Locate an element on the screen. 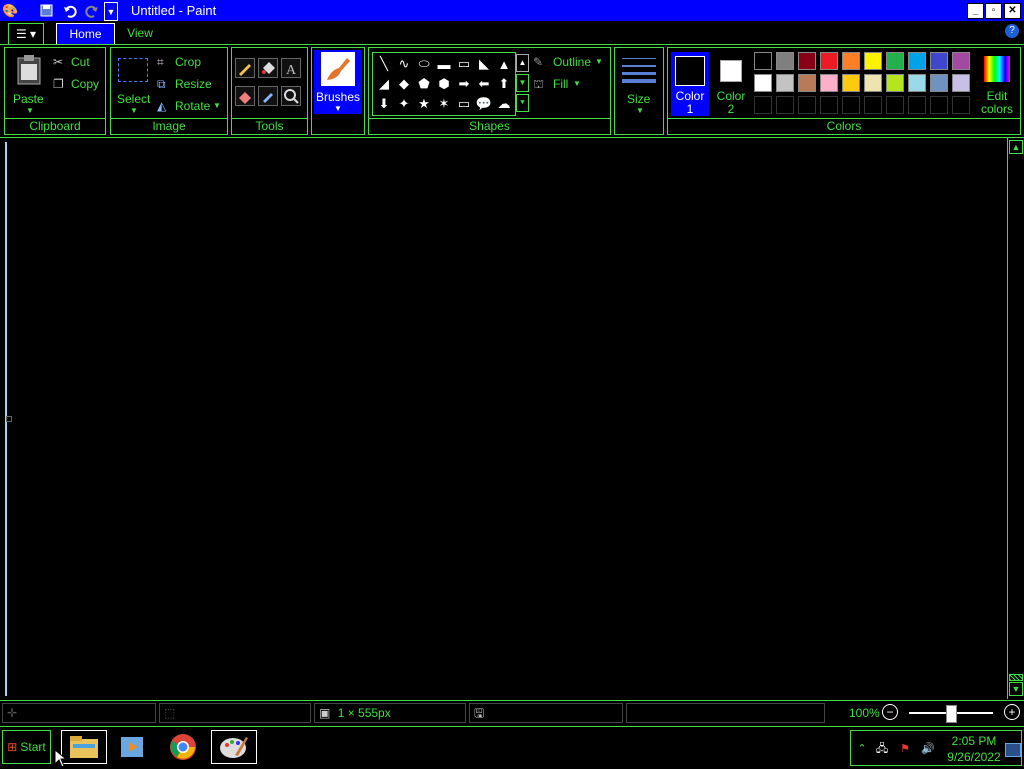  left-arrow-shape-icon: ⬅ is located at coordinates (484, 84).